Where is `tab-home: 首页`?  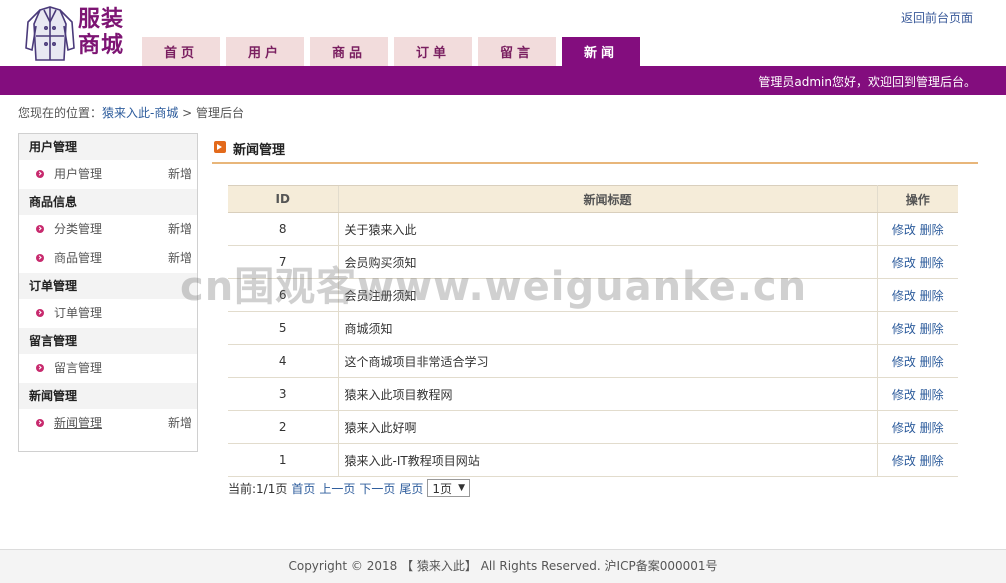 tab-home: 首页 is located at coordinates (181, 51).